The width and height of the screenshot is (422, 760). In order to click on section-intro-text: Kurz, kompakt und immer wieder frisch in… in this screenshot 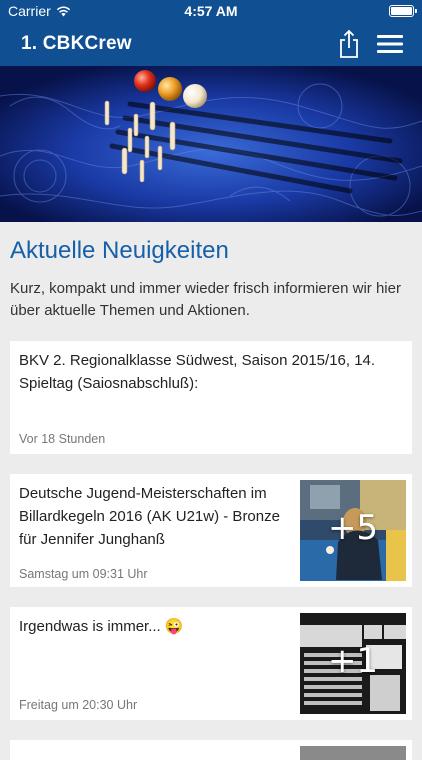, I will do `click(205, 299)`.